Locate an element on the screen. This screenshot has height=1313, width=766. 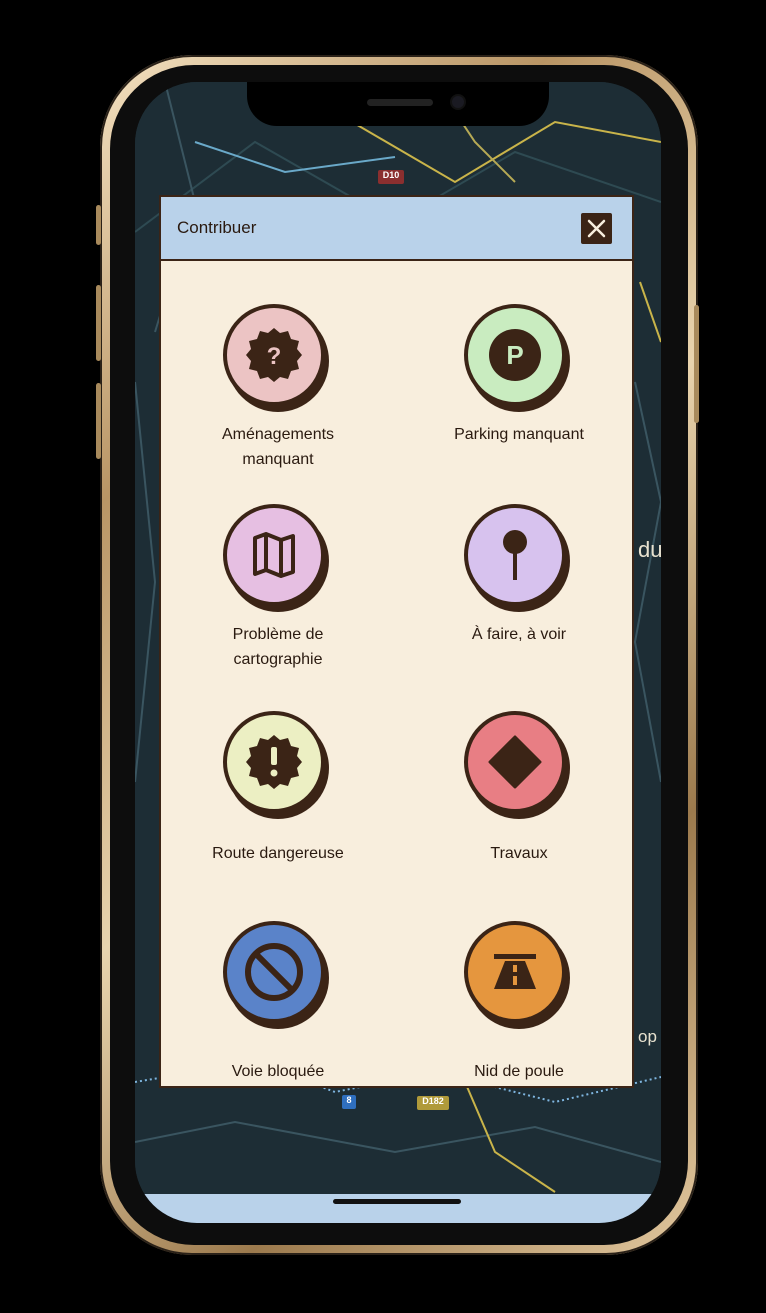
option-amenagements-manquant: ? Aménagements manquant is located at coordinates (278, 388).